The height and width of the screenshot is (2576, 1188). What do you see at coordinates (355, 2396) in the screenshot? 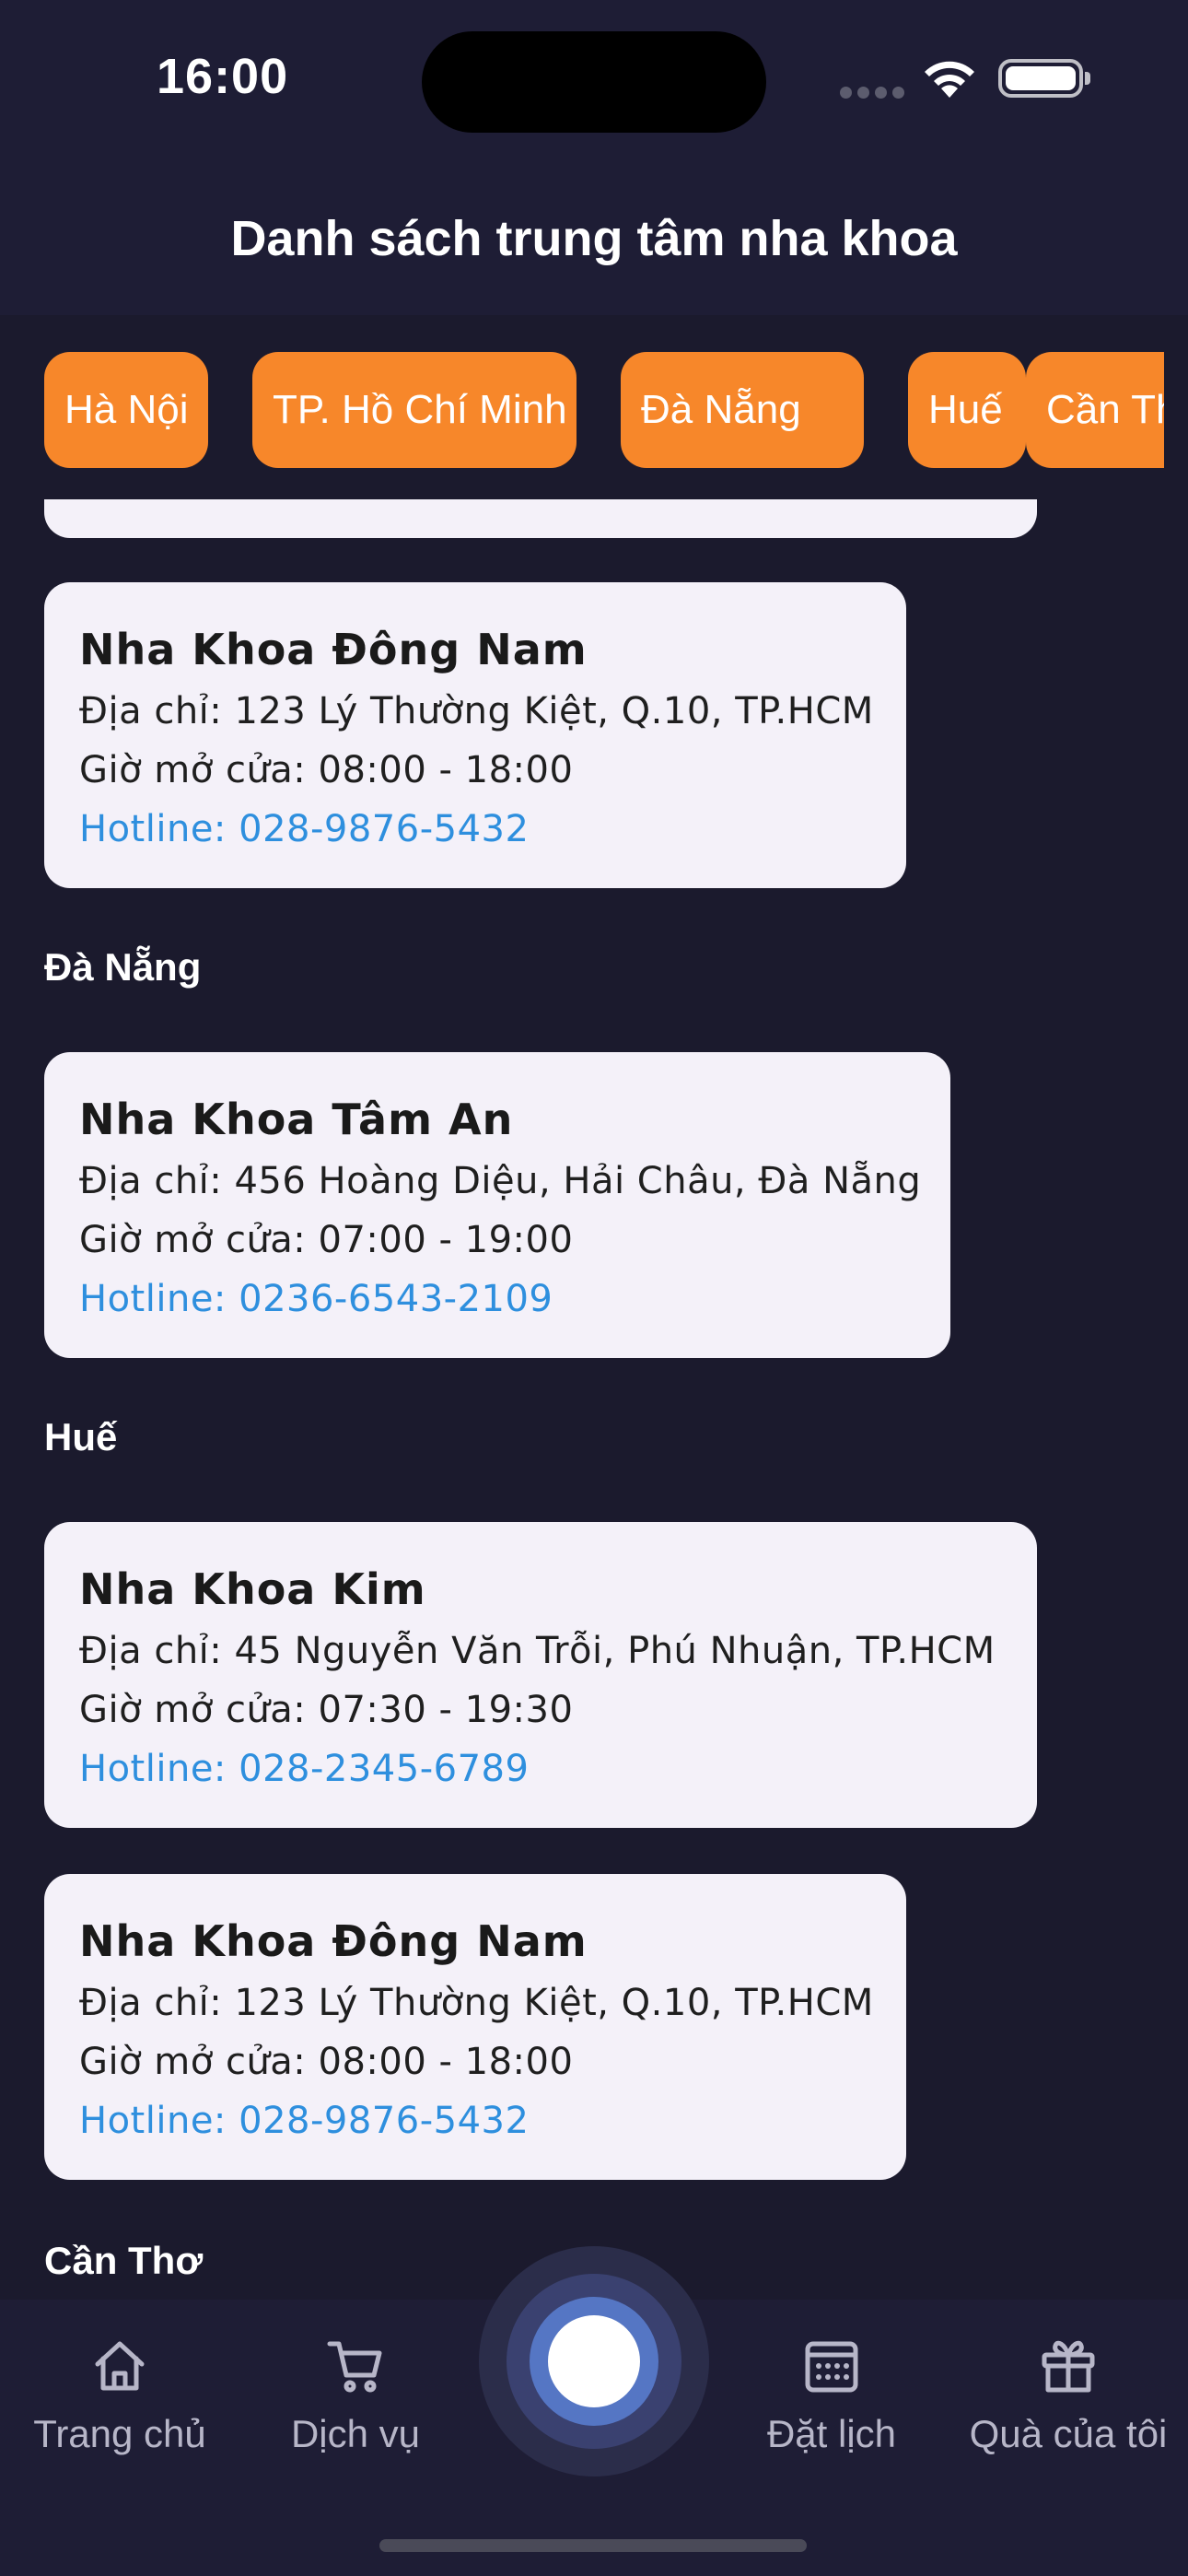
I see `nav-item-services: Dịch vụ` at bounding box center [355, 2396].